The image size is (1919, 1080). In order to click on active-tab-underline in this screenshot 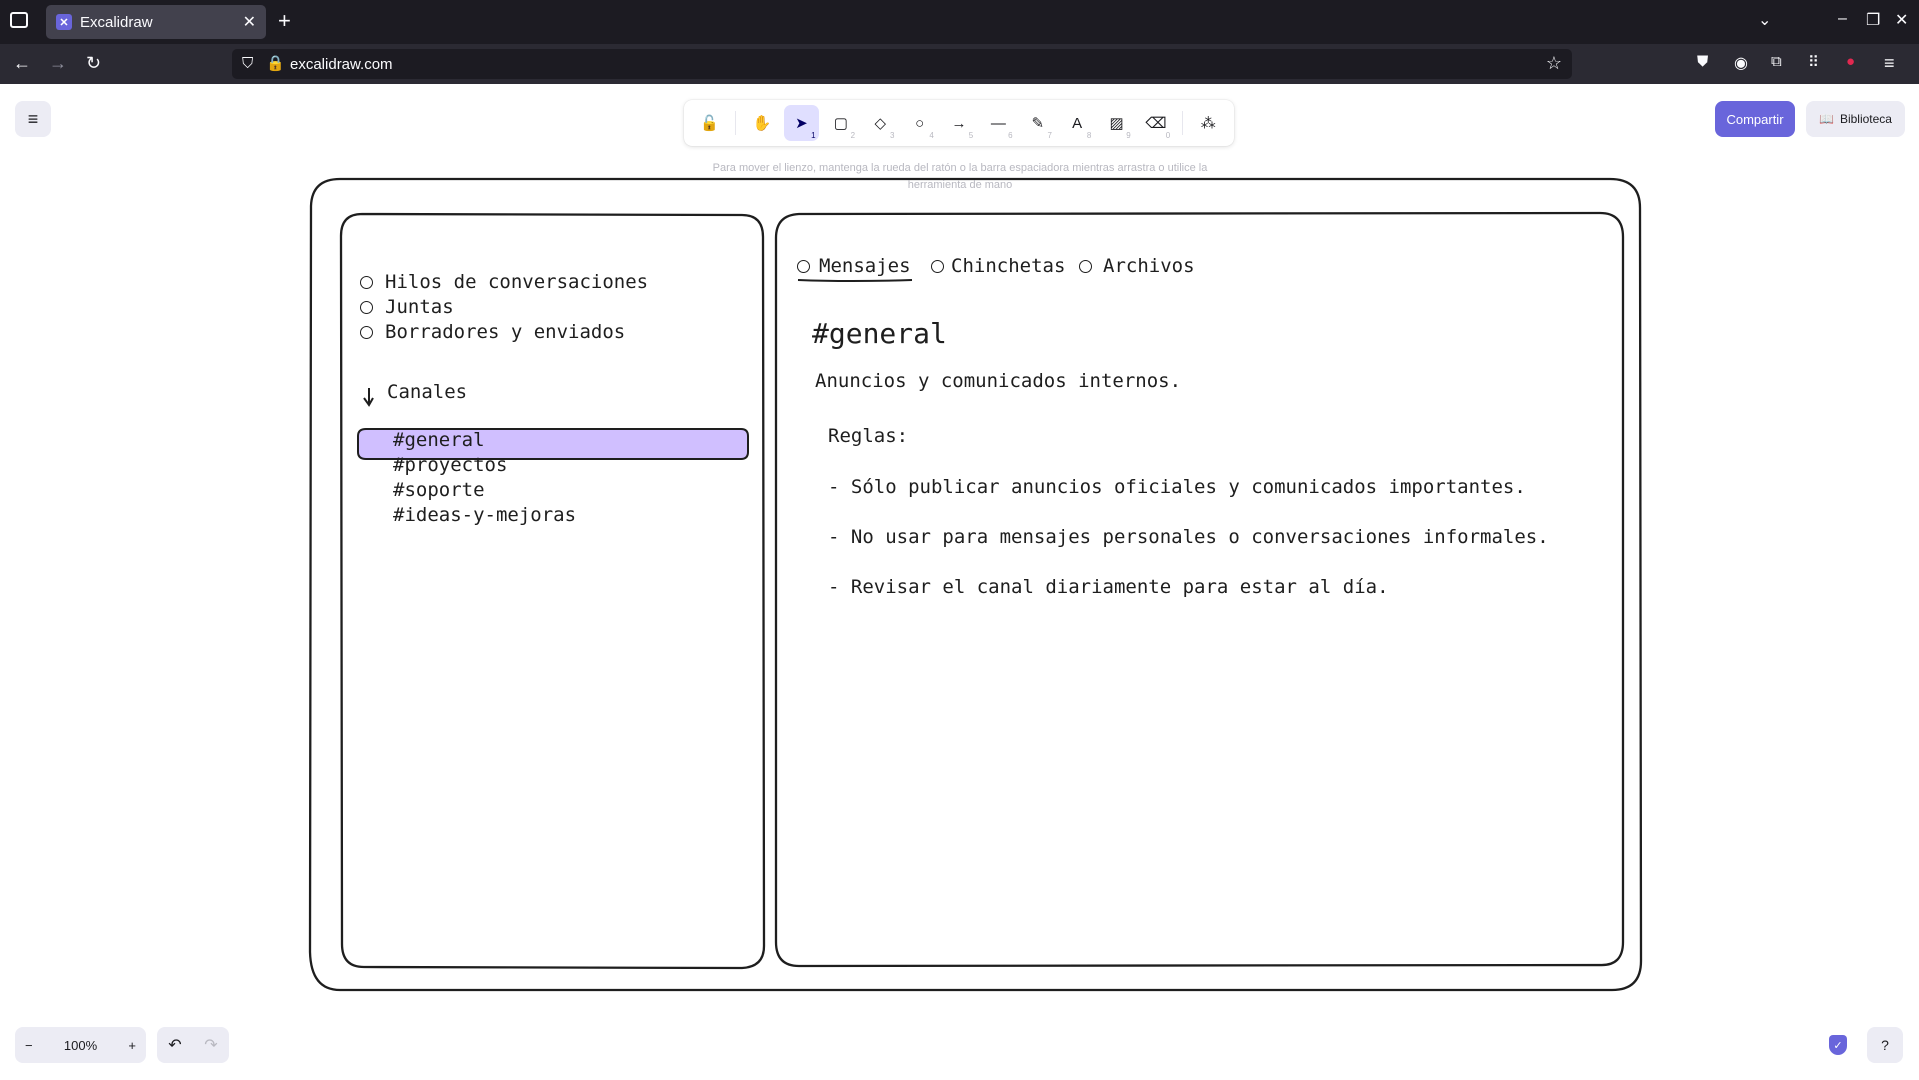, I will do `click(855, 280)`.